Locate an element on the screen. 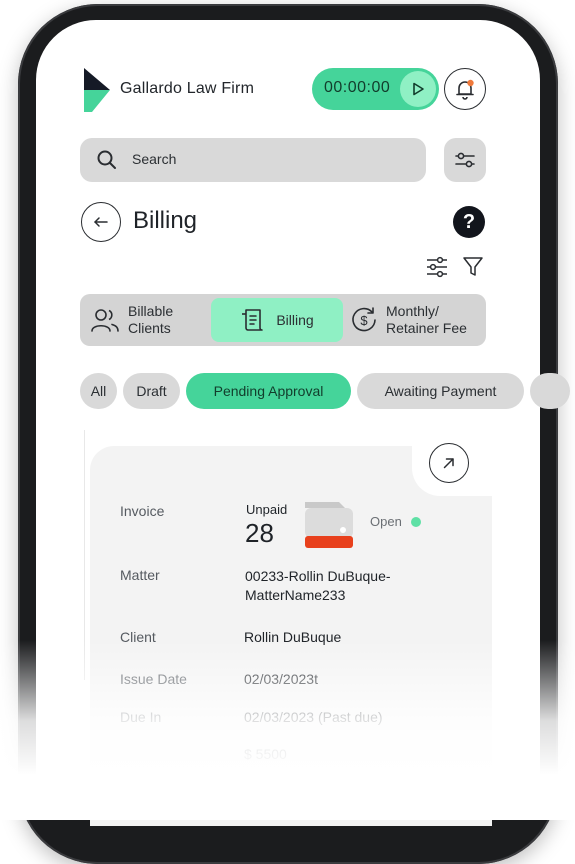  search-bar is located at coordinates (253, 160).